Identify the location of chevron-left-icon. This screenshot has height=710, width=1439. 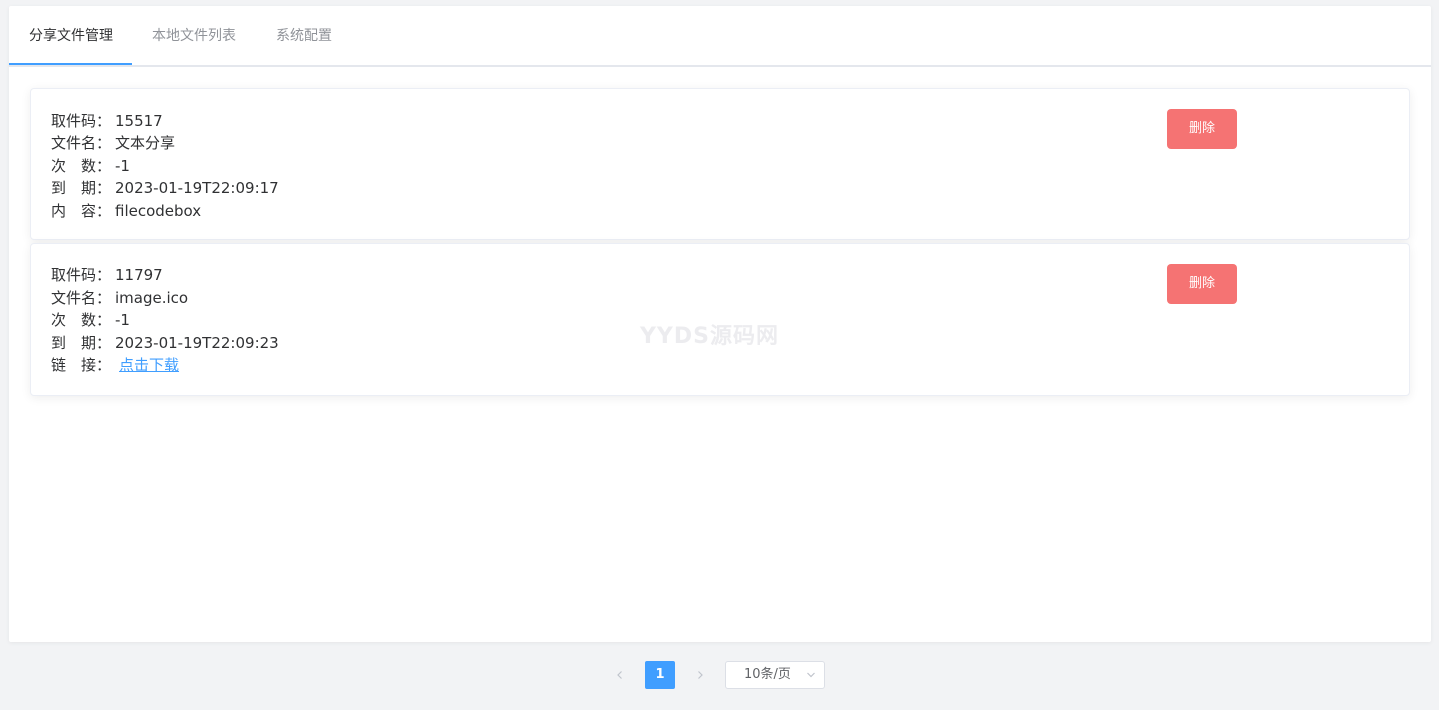
(620, 675).